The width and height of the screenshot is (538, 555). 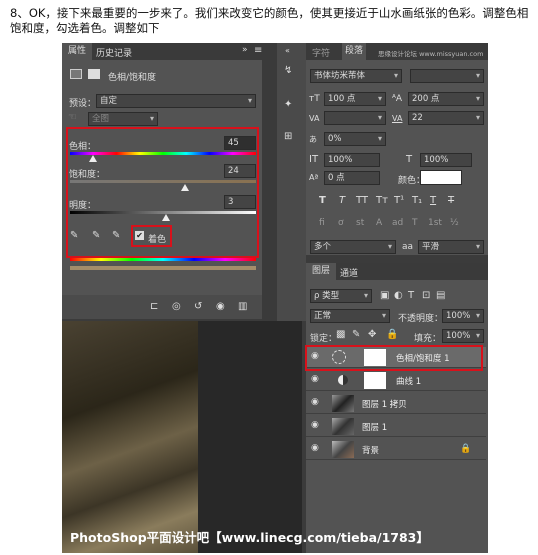 What do you see at coordinates (324, 339) in the screenshot?
I see `lock-label: 锁定：` at bounding box center [324, 339].